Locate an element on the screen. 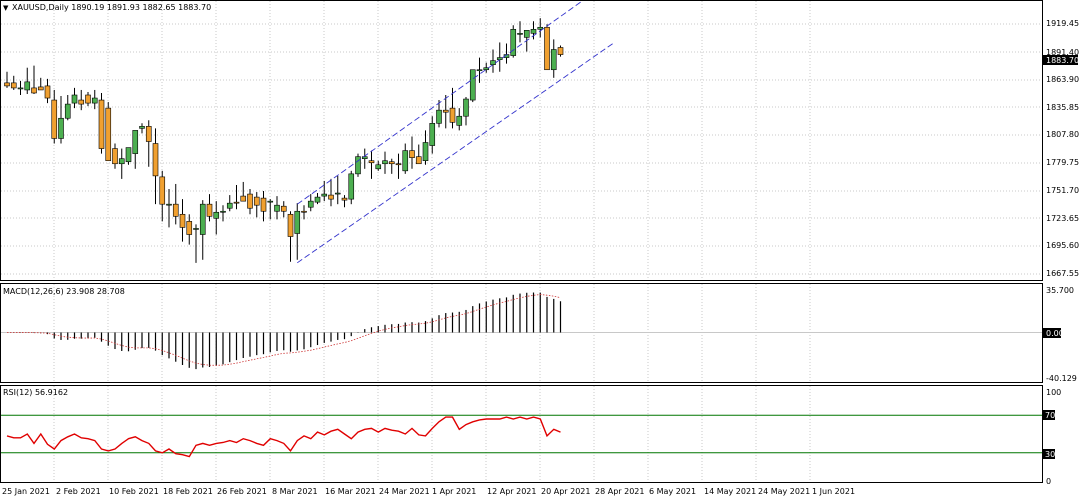  price-tick: 1695.60 is located at coordinates (1062, 245).